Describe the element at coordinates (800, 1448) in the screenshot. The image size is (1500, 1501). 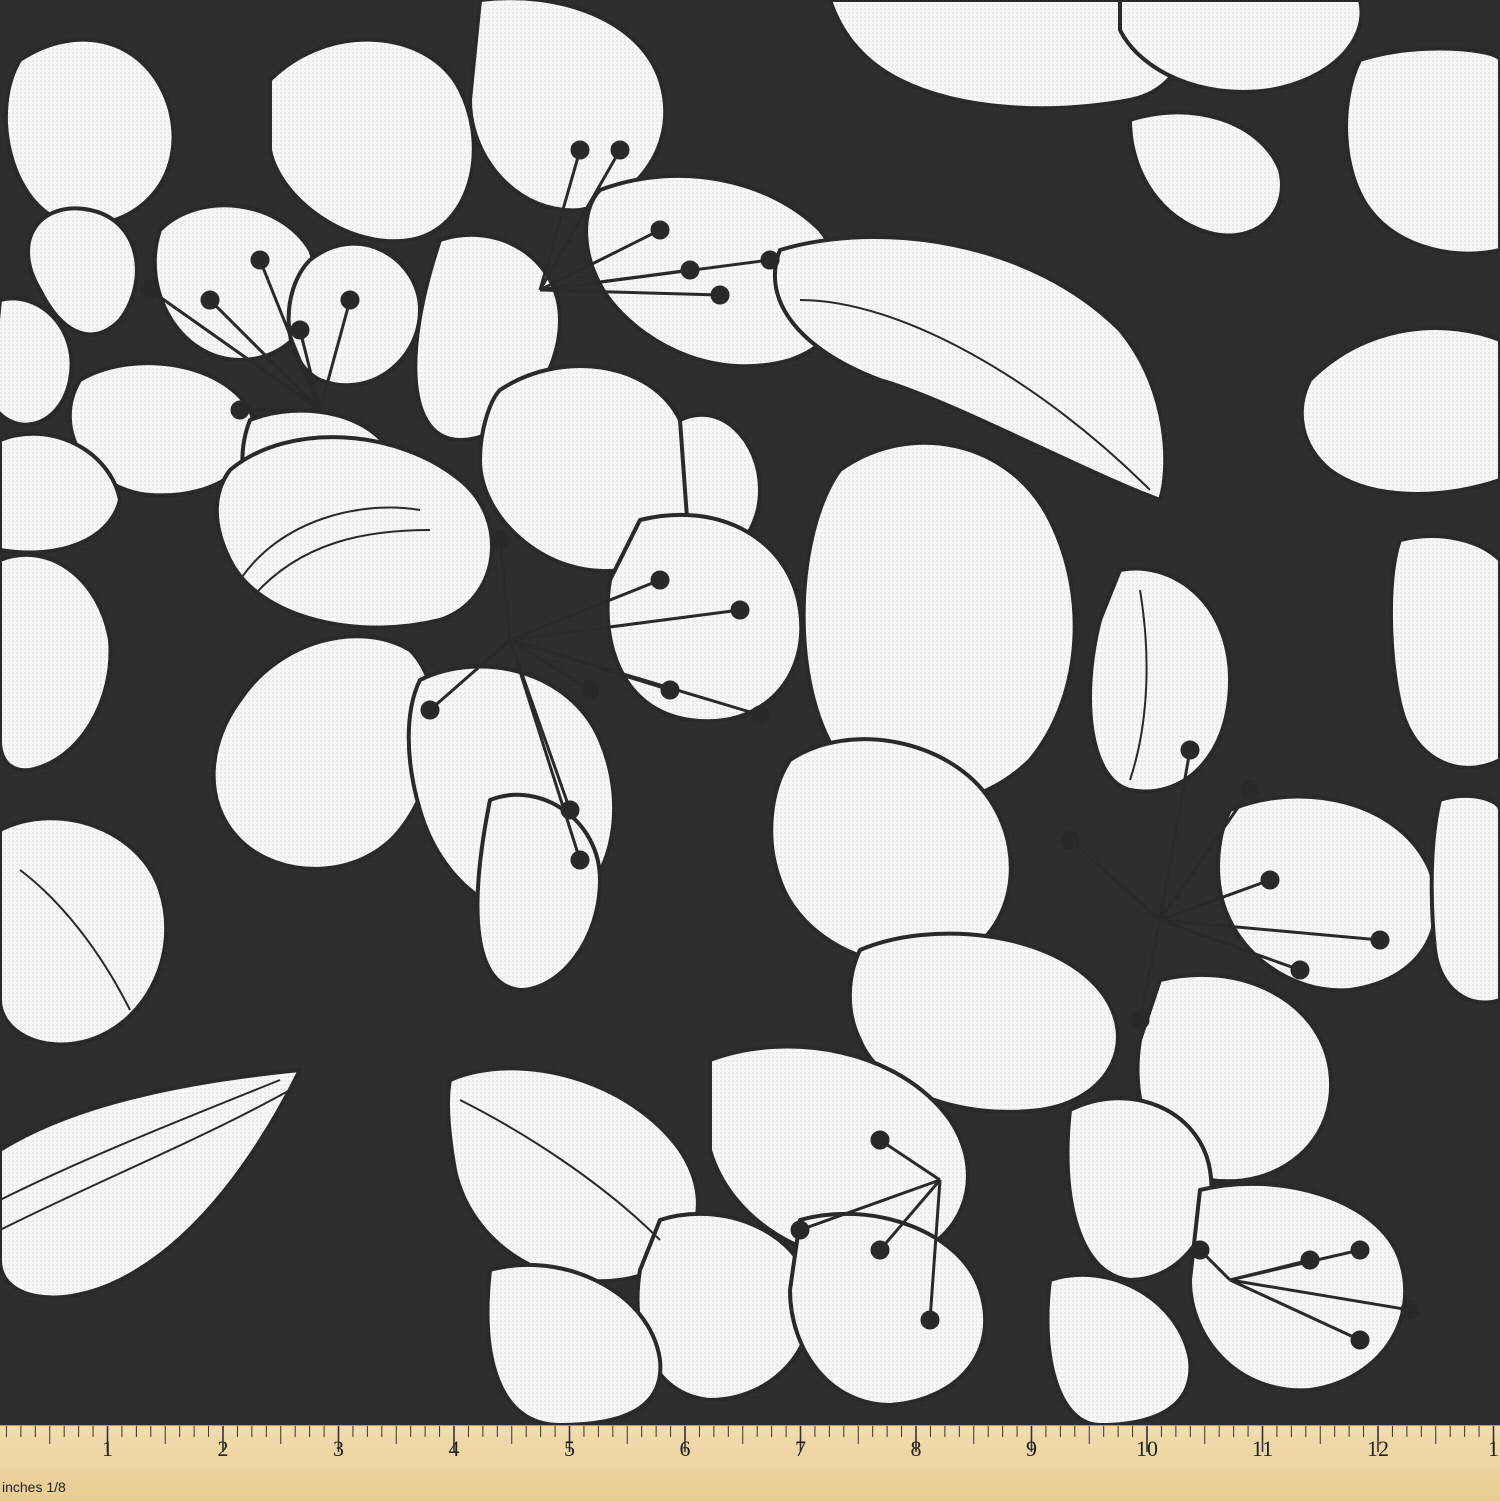
I see `ruler-number: 7` at that location.